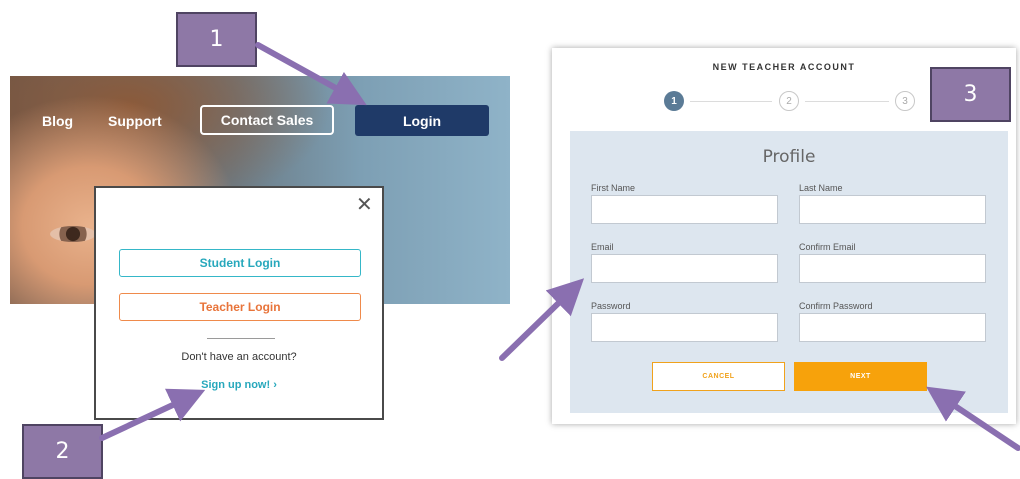  I want to click on password-field, so click(684, 327).